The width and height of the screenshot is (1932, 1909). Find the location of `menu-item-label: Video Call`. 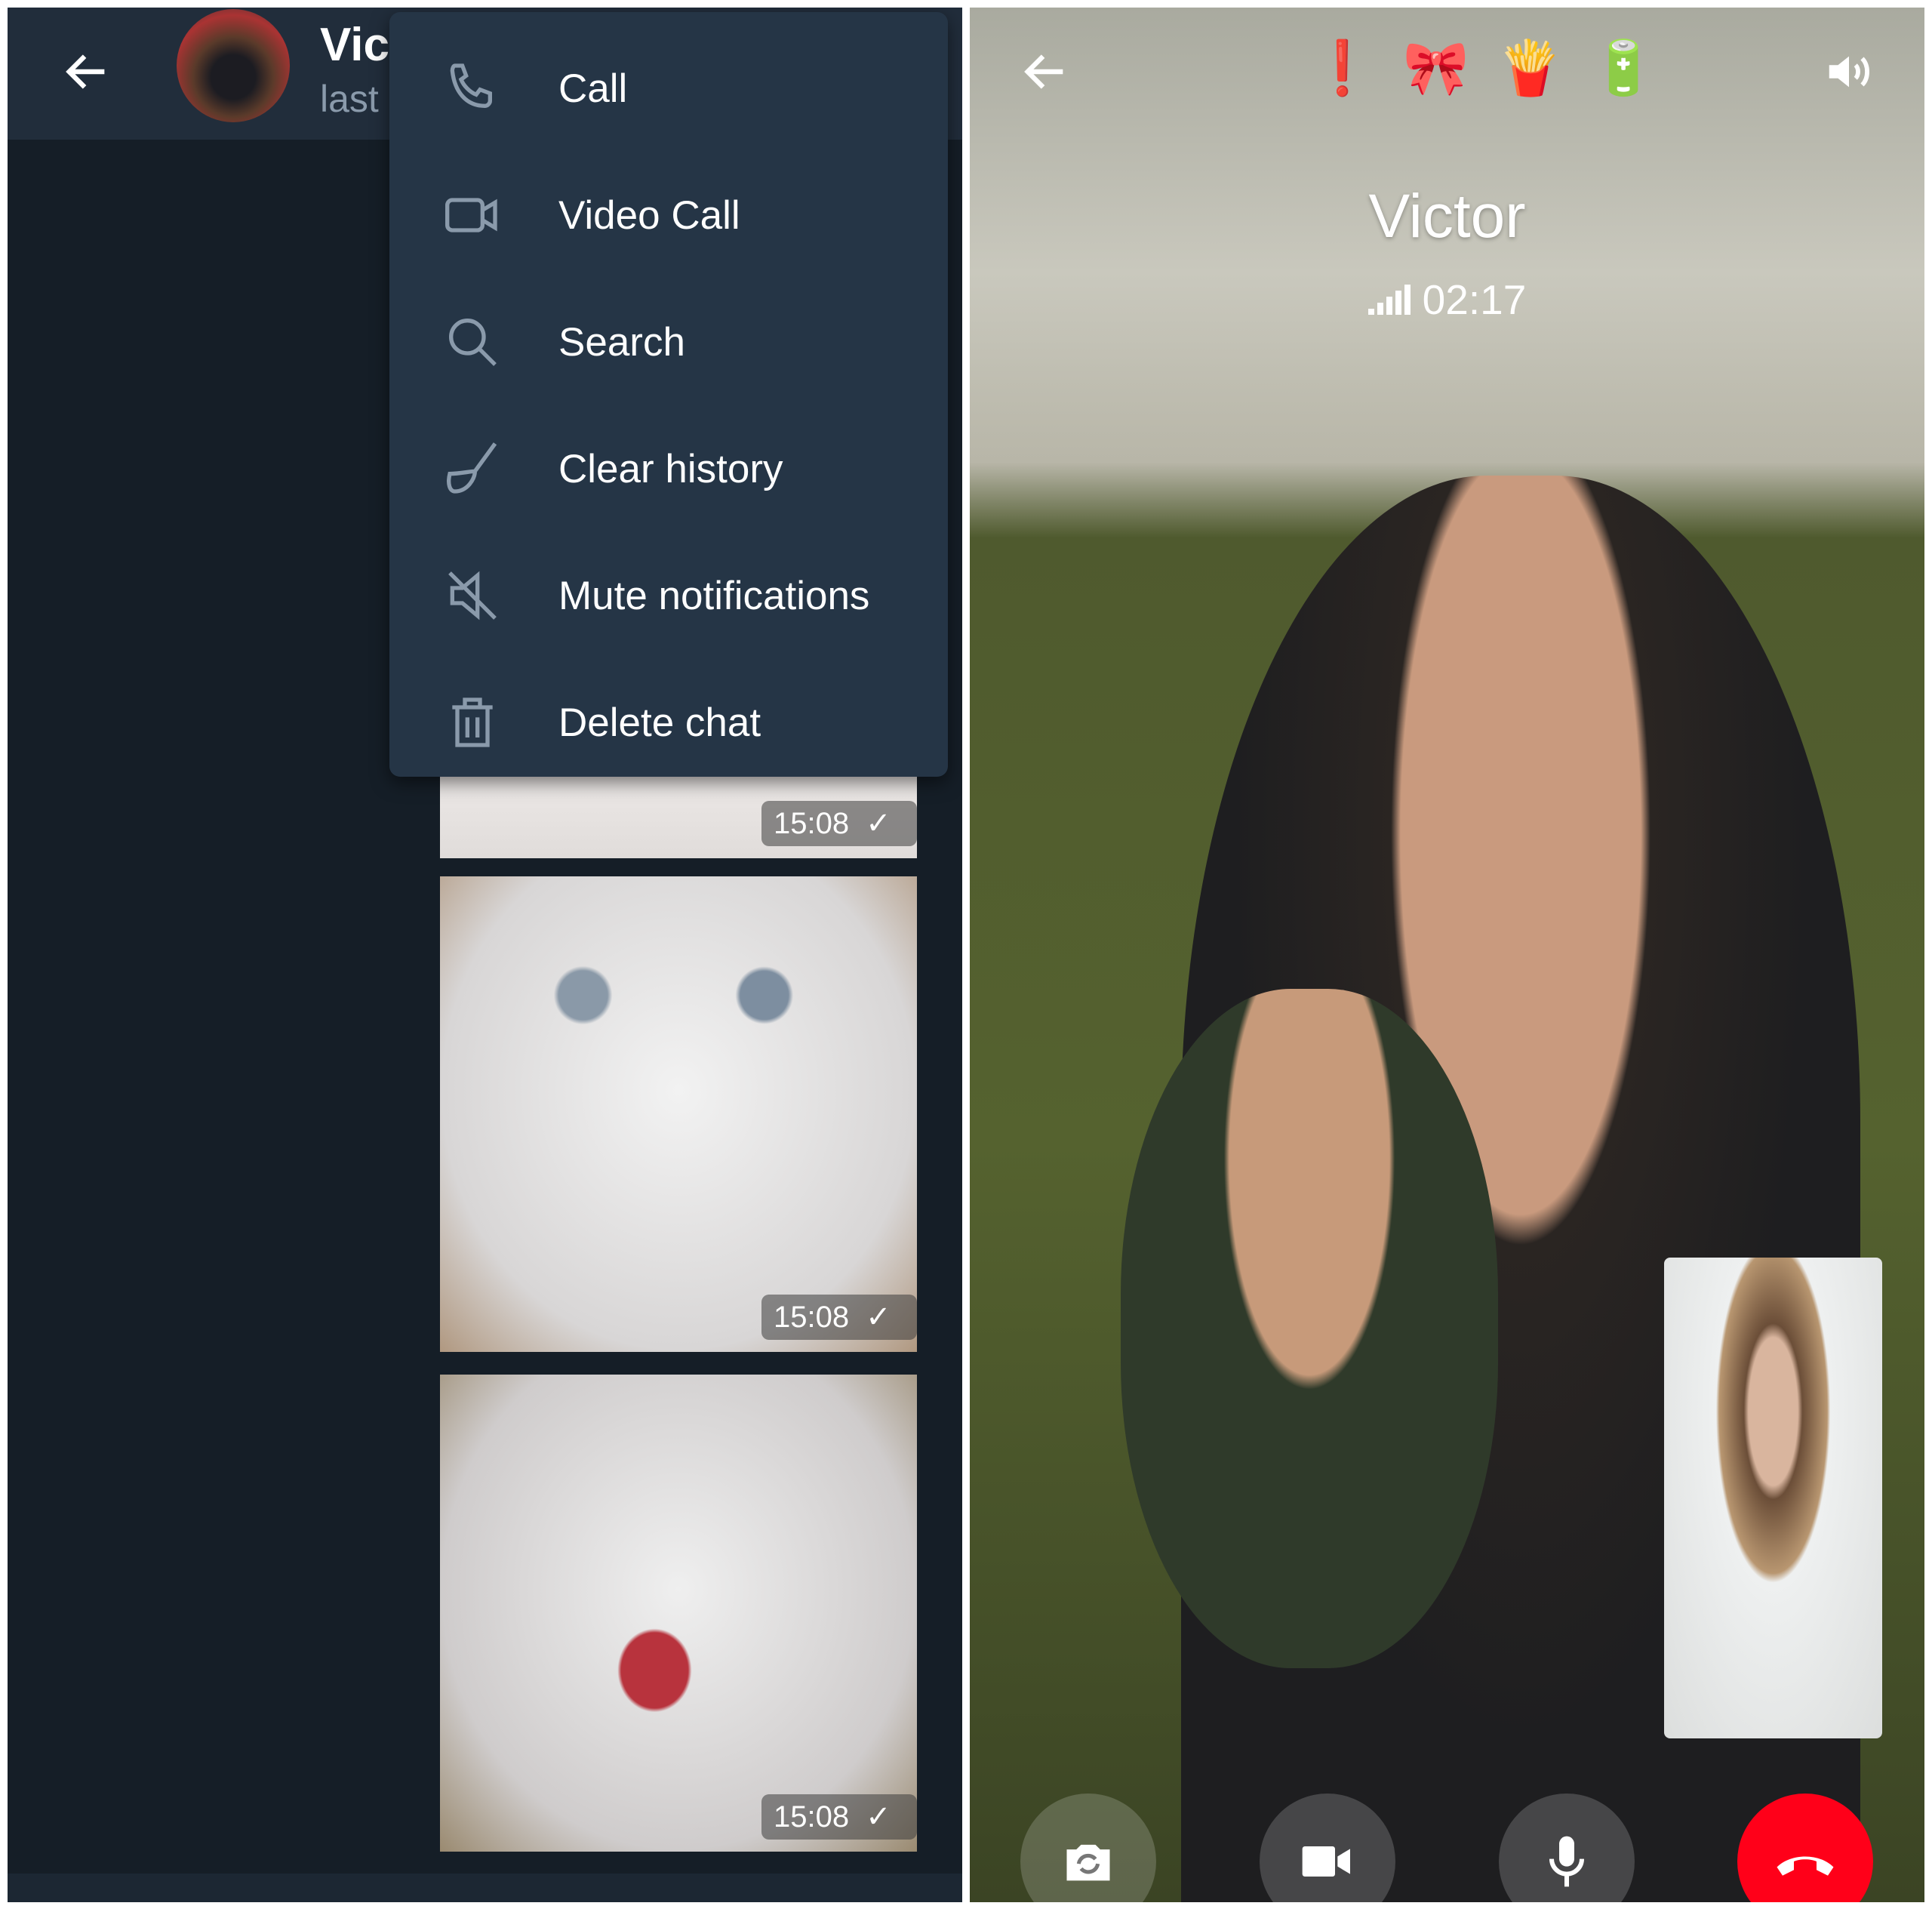

menu-item-label: Video Call is located at coordinates (649, 215).